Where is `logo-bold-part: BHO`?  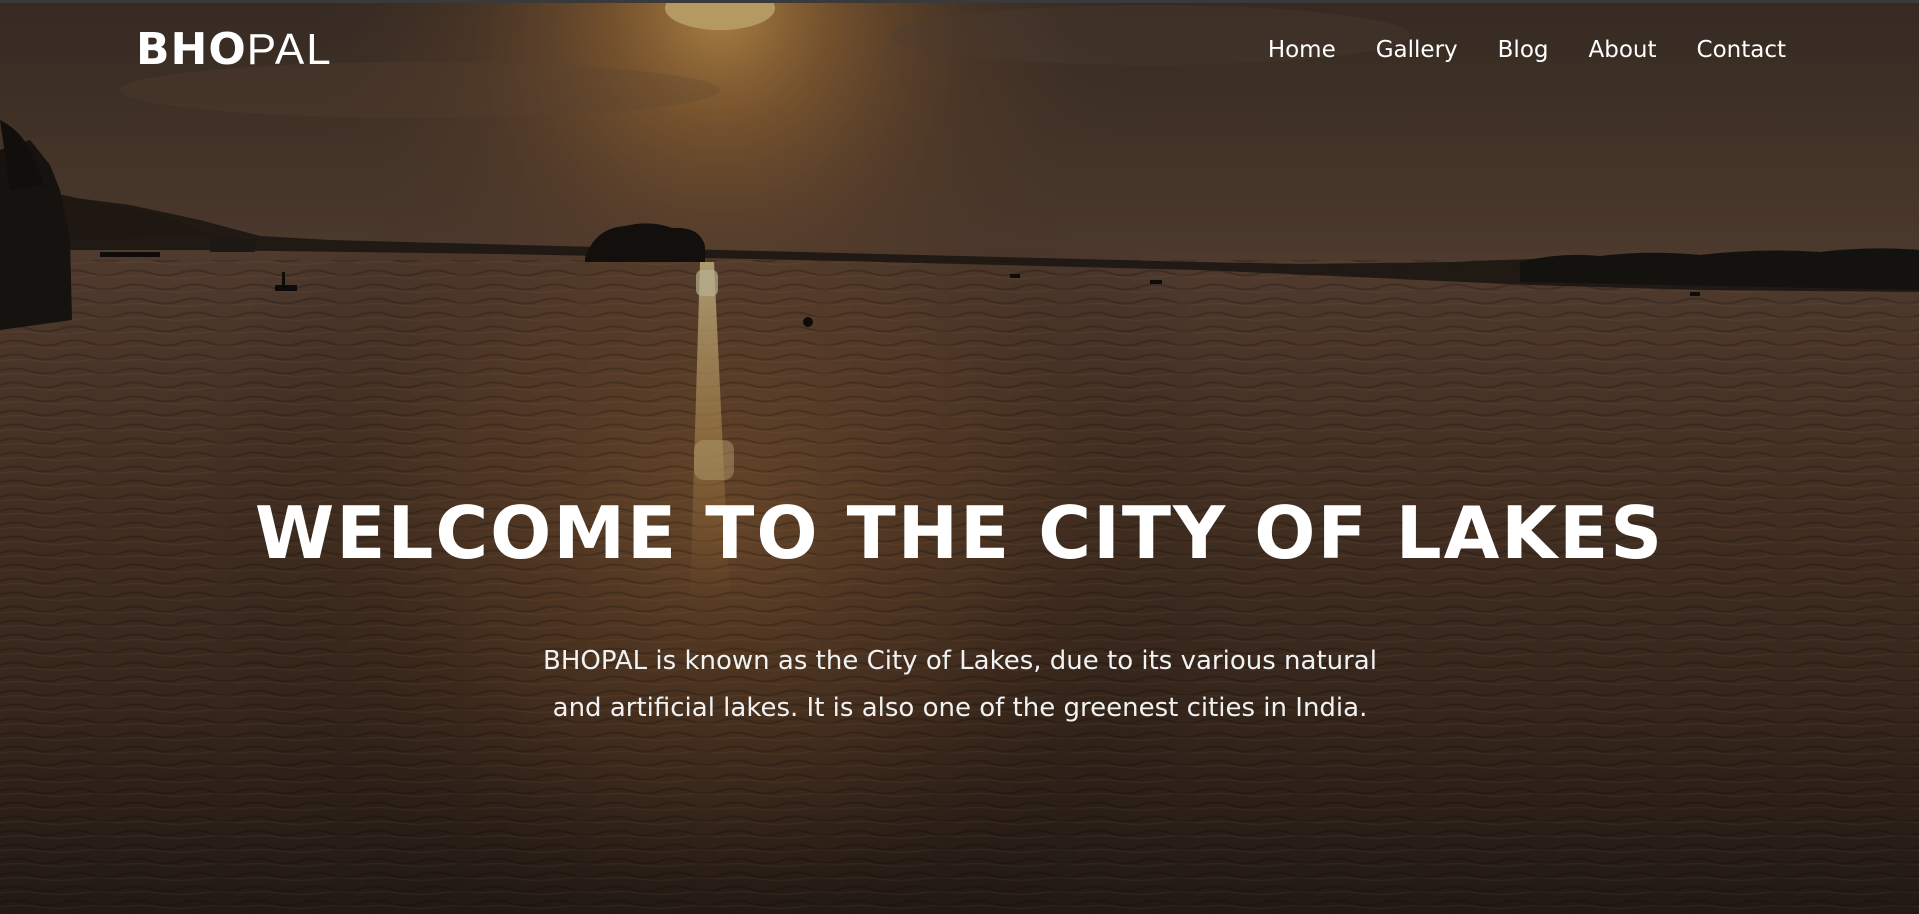 logo-bold-part: BHO is located at coordinates (191, 49).